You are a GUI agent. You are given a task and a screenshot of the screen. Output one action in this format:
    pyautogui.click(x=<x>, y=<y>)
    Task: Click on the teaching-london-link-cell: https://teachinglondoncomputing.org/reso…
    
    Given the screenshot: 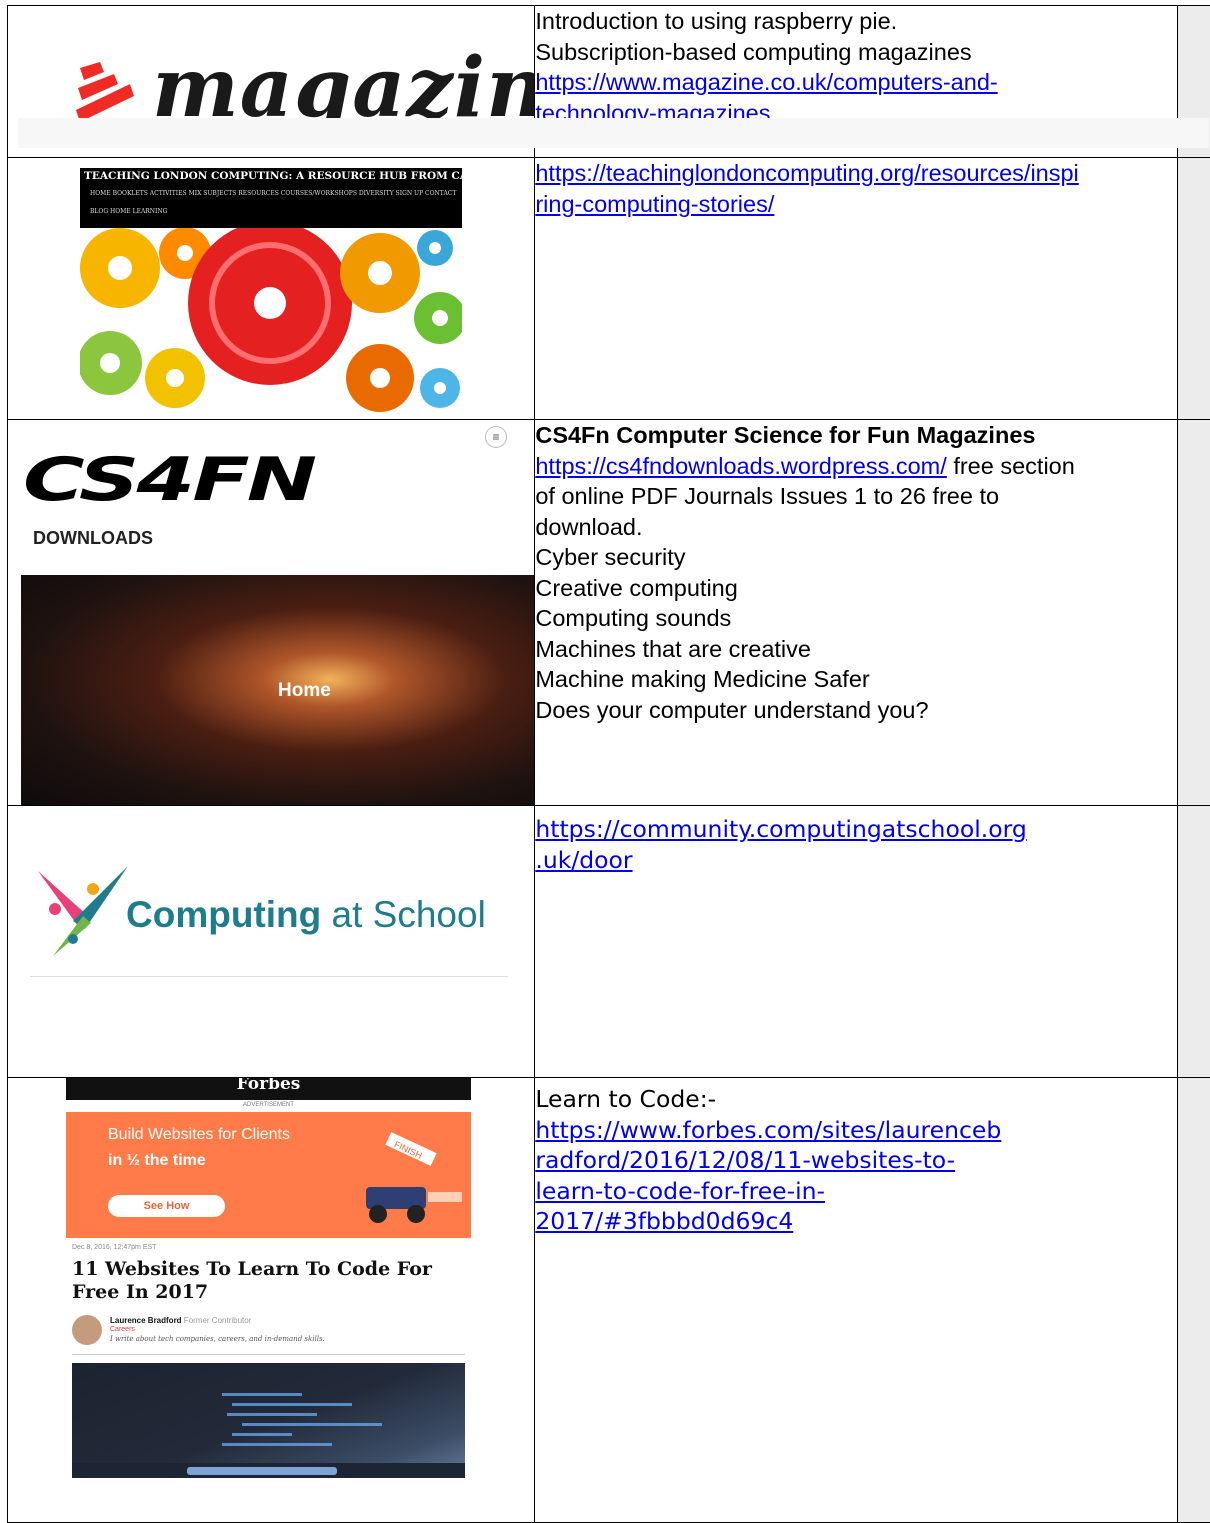 What is the action you would take?
    pyautogui.click(x=856, y=289)
    